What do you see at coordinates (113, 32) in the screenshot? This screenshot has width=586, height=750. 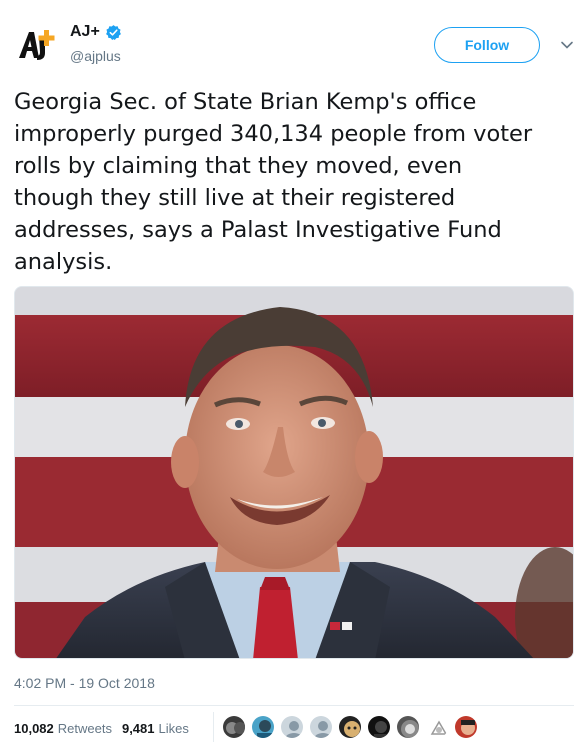 I see `verified-badge-icon` at bounding box center [113, 32].